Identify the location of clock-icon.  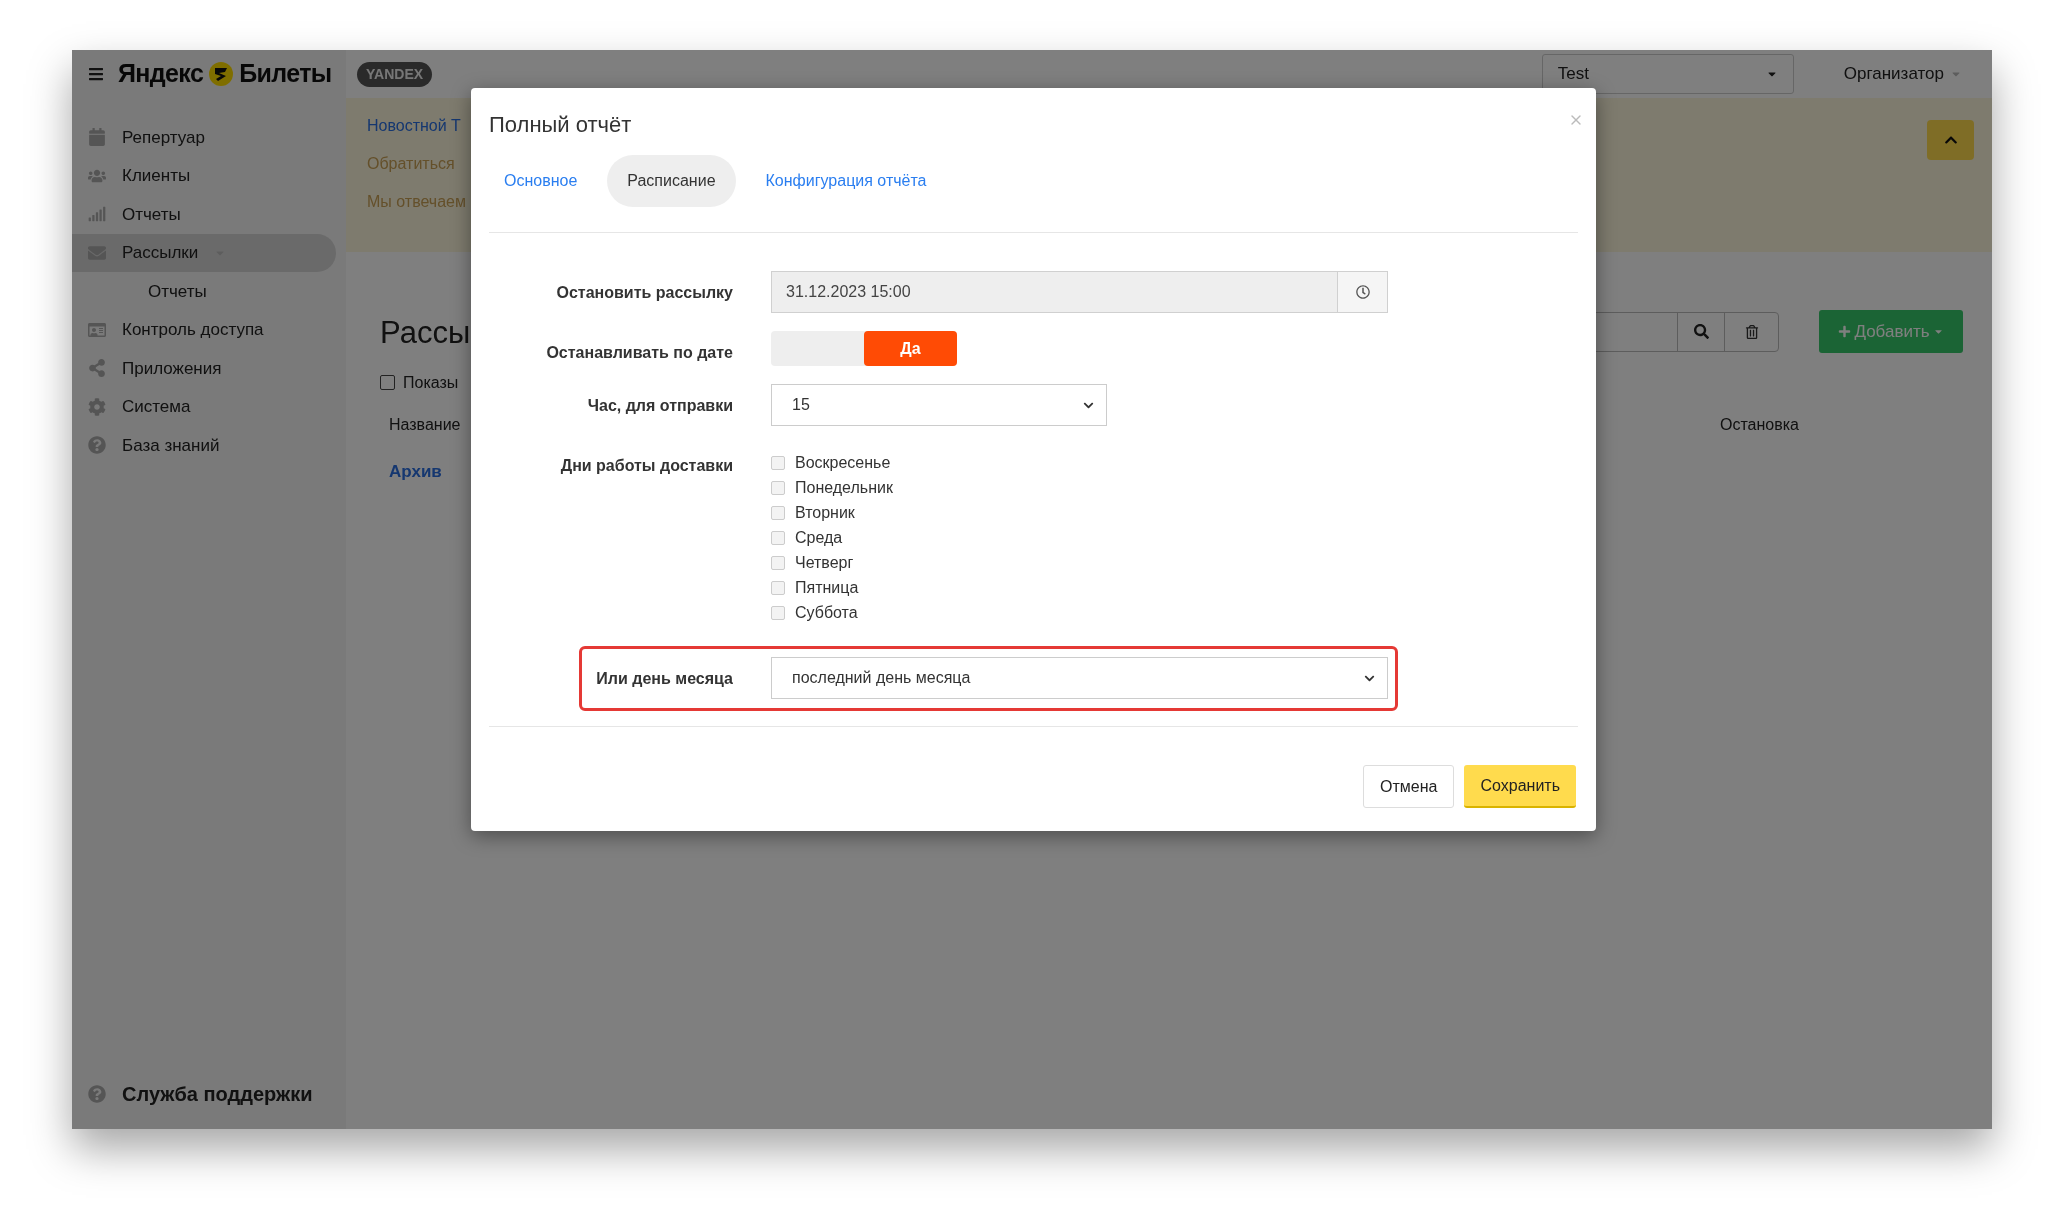
(1362, 292).